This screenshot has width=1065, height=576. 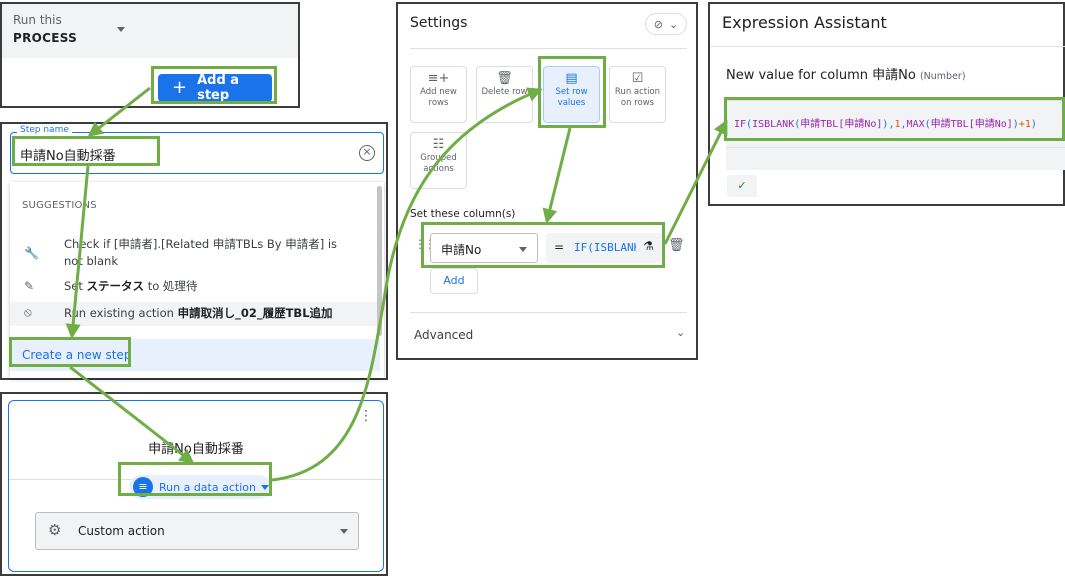 What do you see at coordinates (59, 205) in the screenshot?
I see `suggestions-title: SUGGESTIONS` at bounding box center [59, 205].